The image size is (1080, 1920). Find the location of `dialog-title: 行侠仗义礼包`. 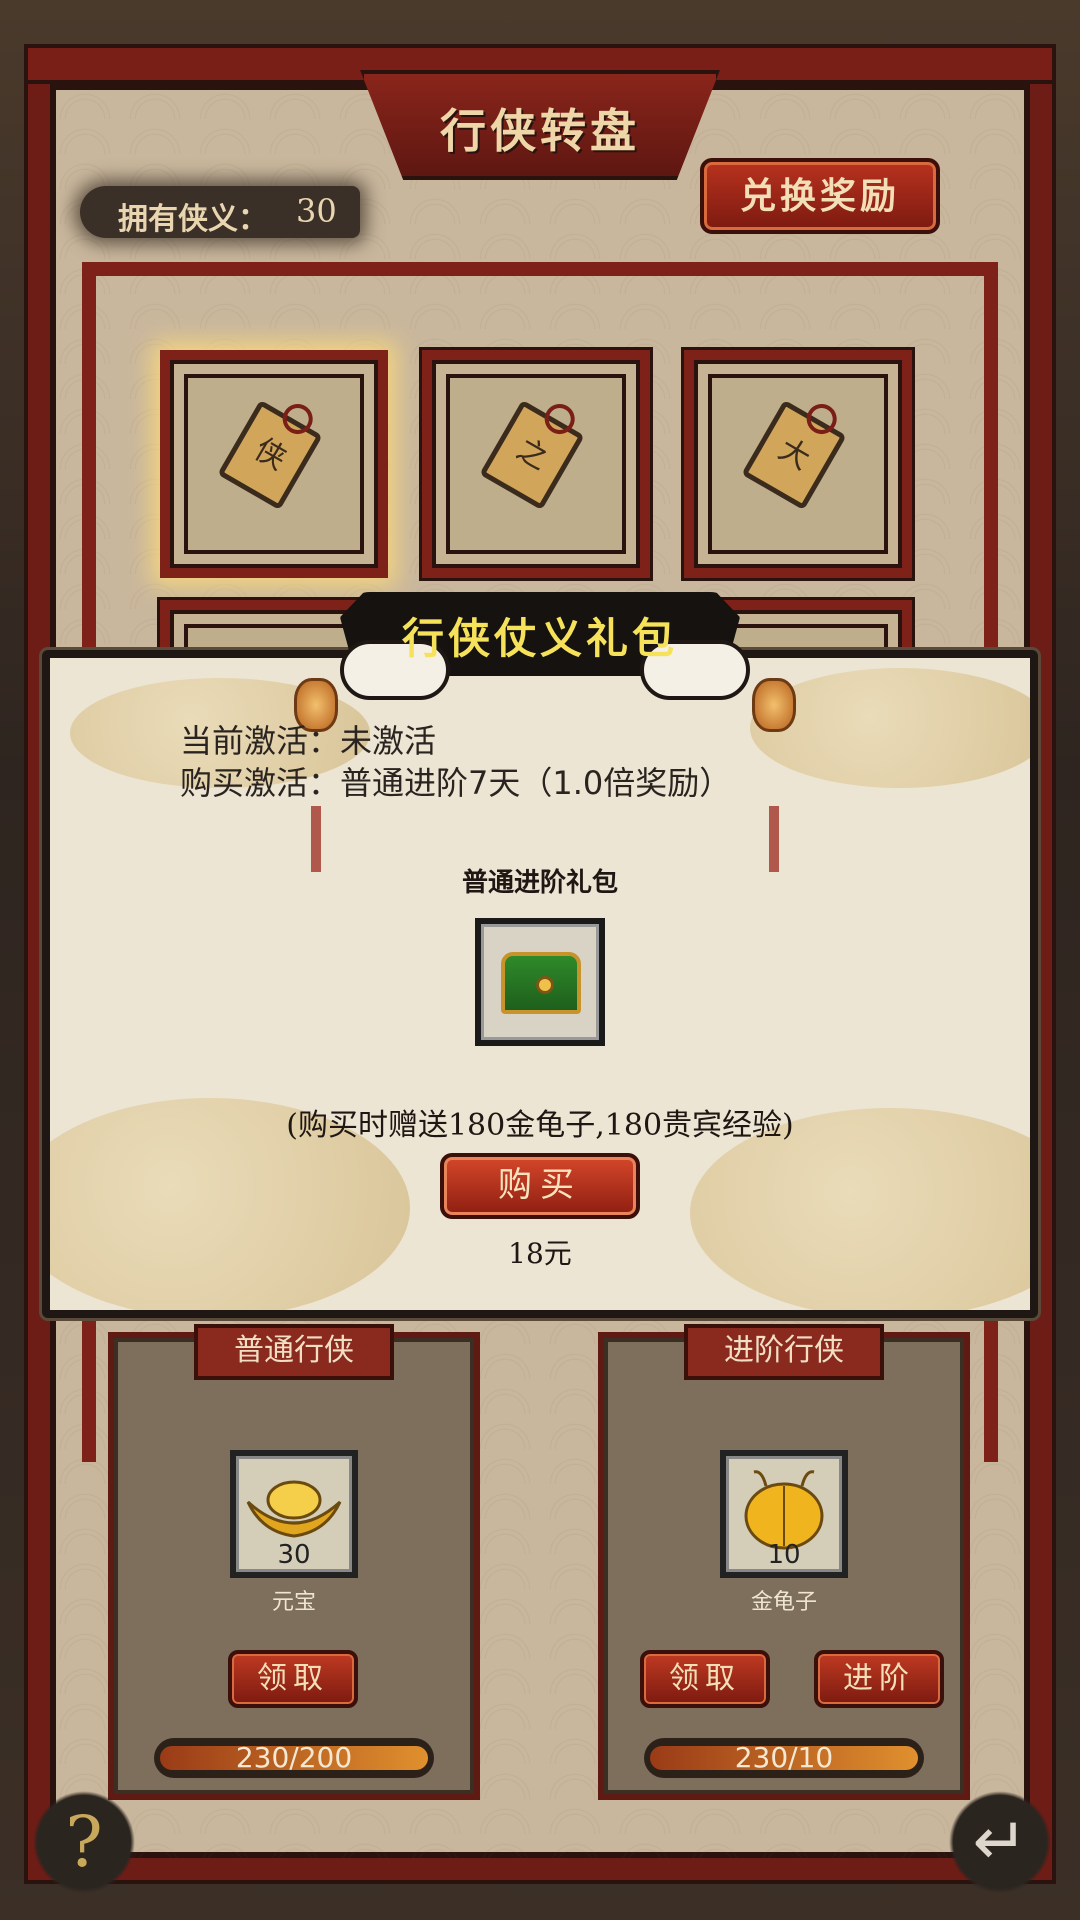

dialog-title: 行侠仗义礼包 is located at coordinates (539, 638).